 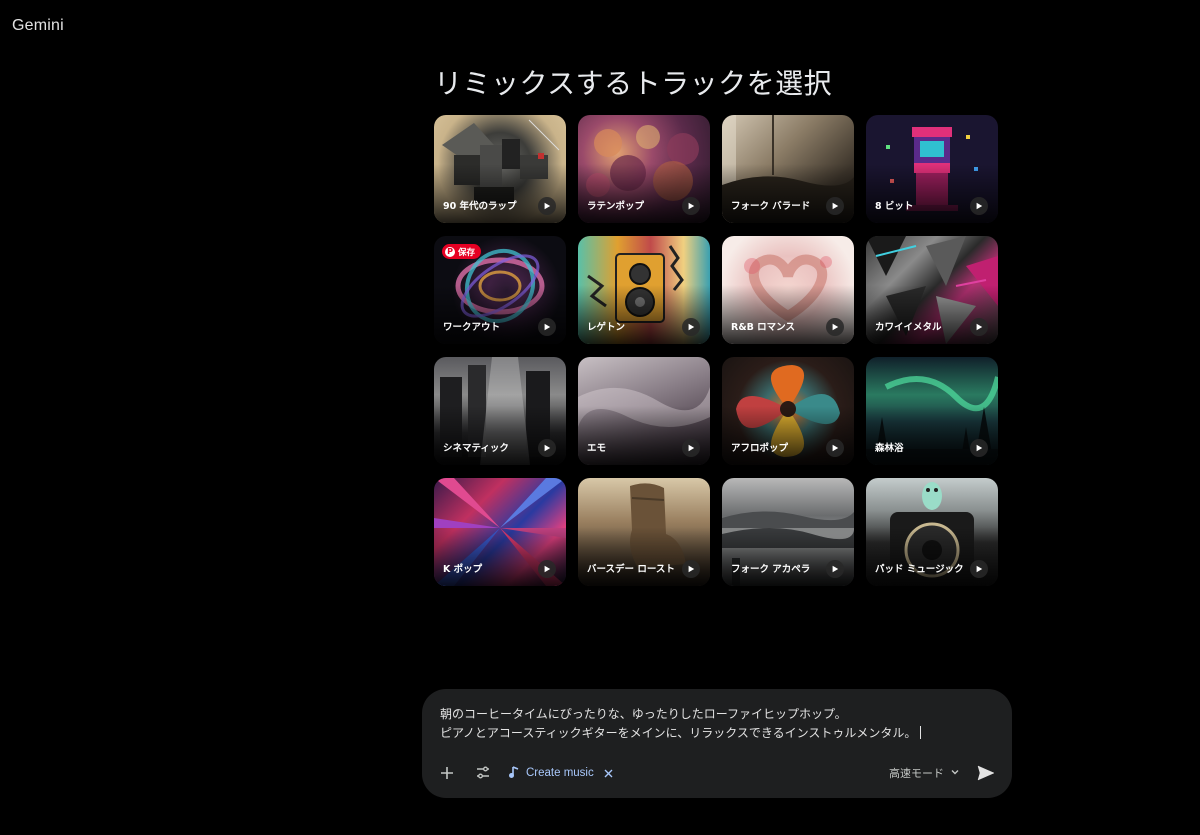 I want to click on track-label: 8 ビット, so click(x=894, y=206).